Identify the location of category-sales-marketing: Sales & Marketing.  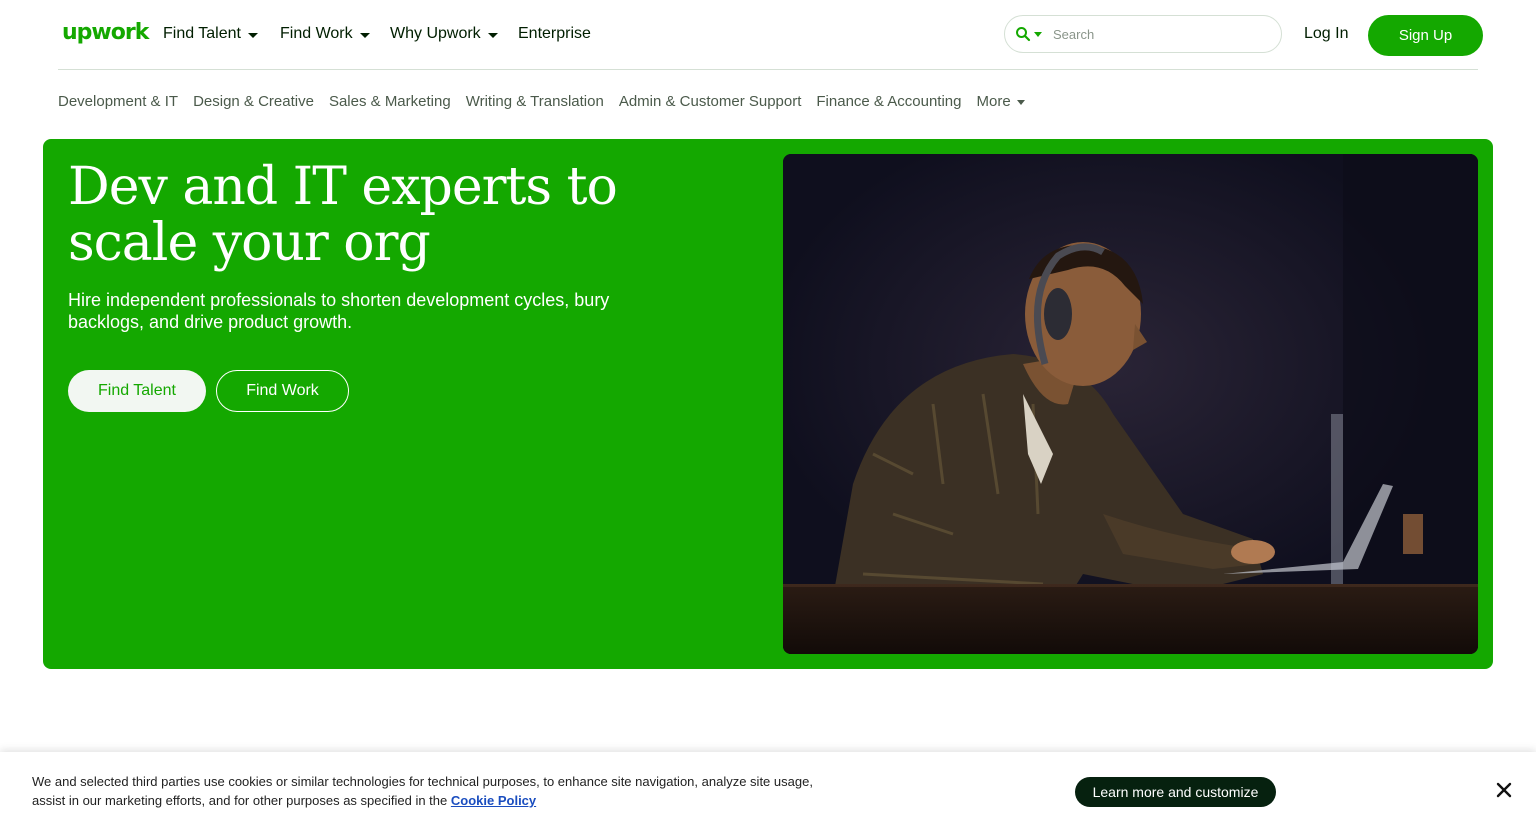
(390, 101).